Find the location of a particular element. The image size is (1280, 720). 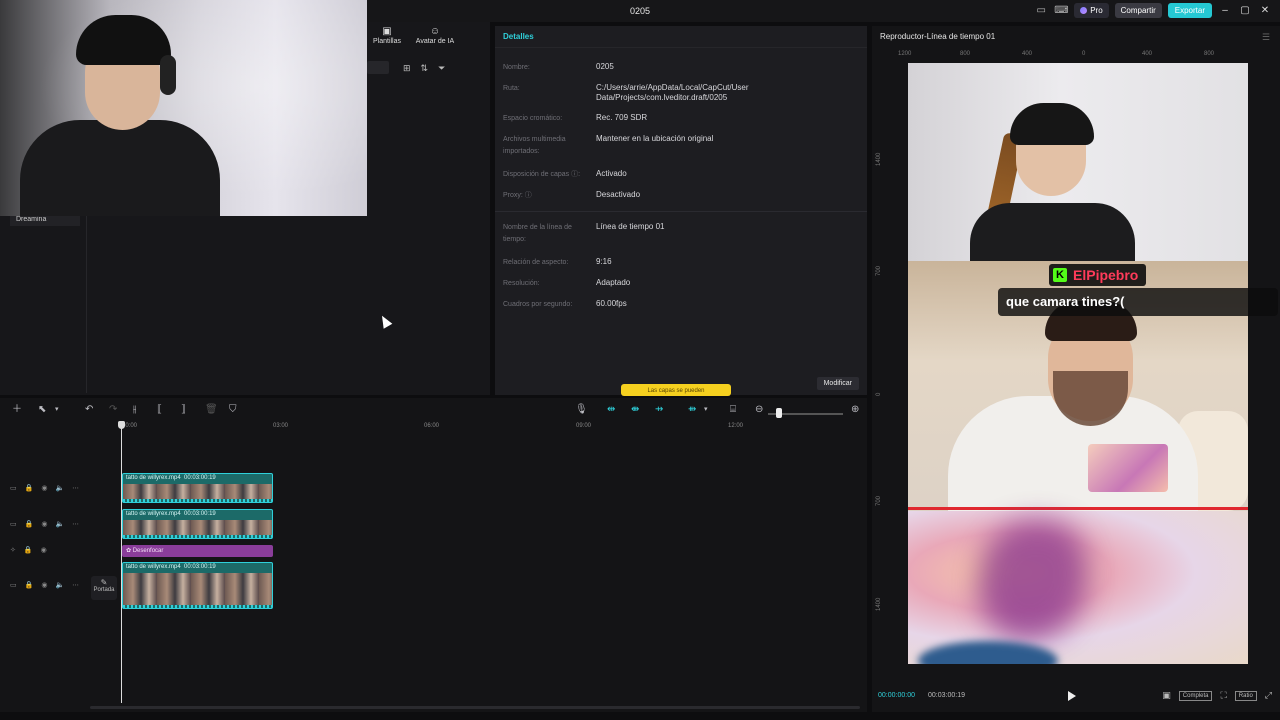

undo-icon: ↶ is located at coordinates (89, 410).